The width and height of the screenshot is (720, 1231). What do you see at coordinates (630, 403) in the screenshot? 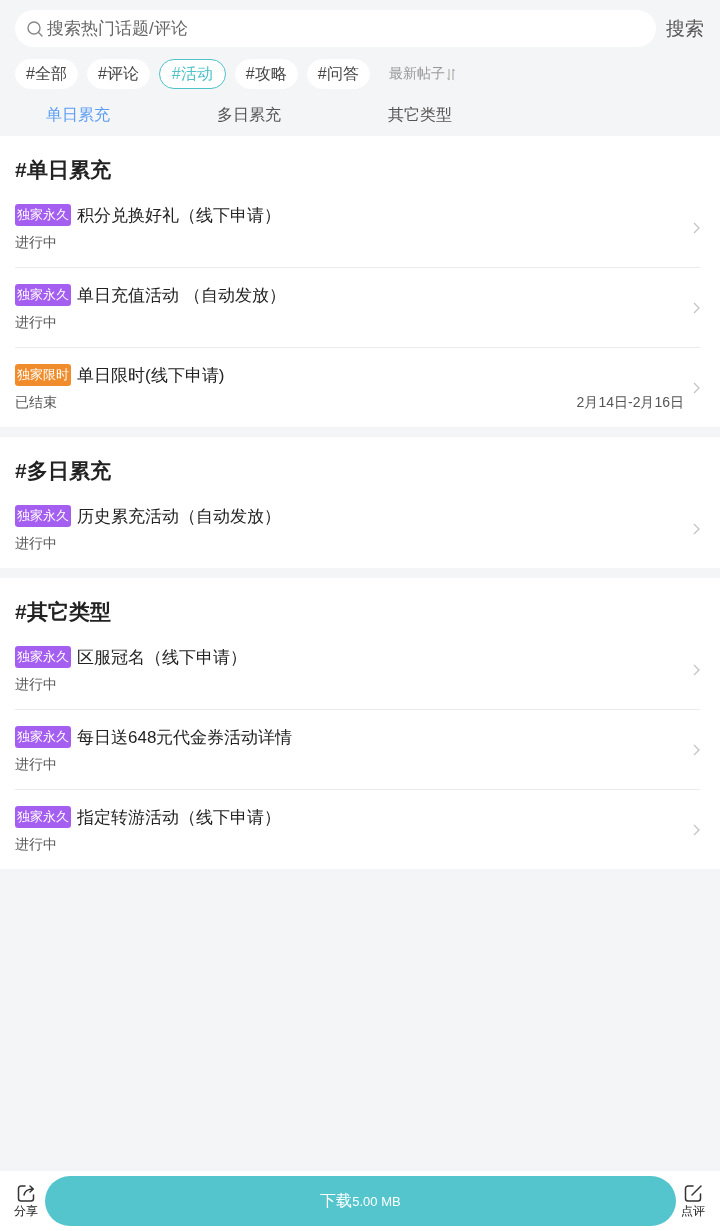
I see `date-range: 2月14日-2月16日` at bounding box center [630, 403].